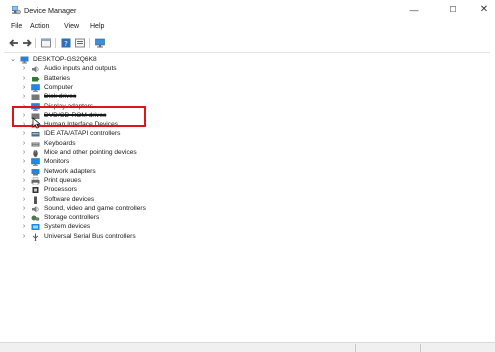  I want to click on ide-icon, so click(35, 134).